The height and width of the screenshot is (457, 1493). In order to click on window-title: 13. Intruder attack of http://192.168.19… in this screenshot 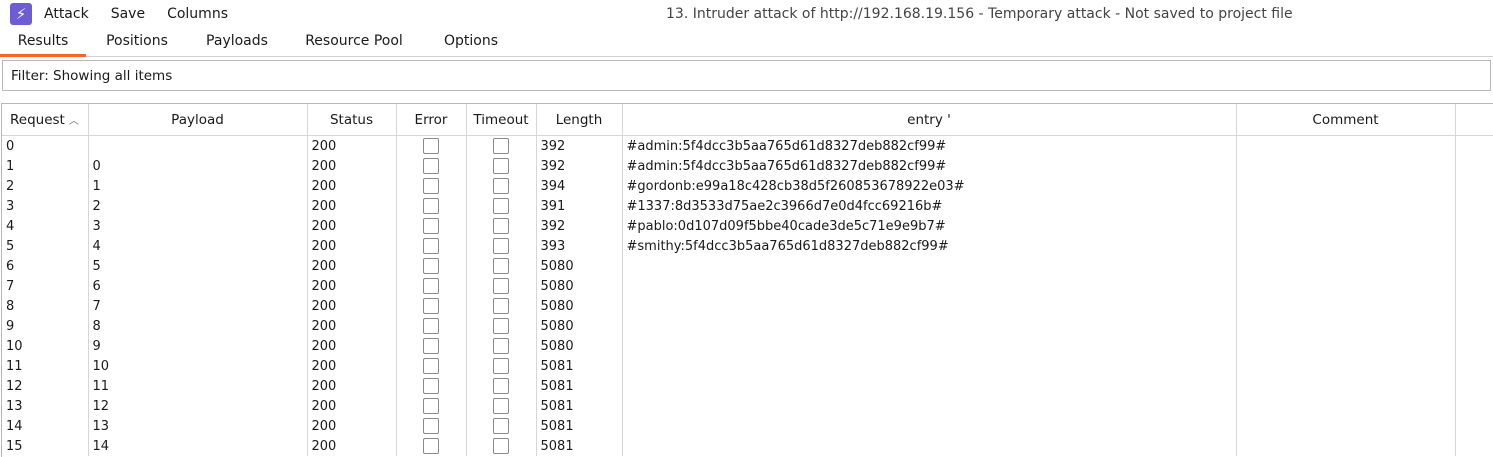, I will do `click(979, 14)`.